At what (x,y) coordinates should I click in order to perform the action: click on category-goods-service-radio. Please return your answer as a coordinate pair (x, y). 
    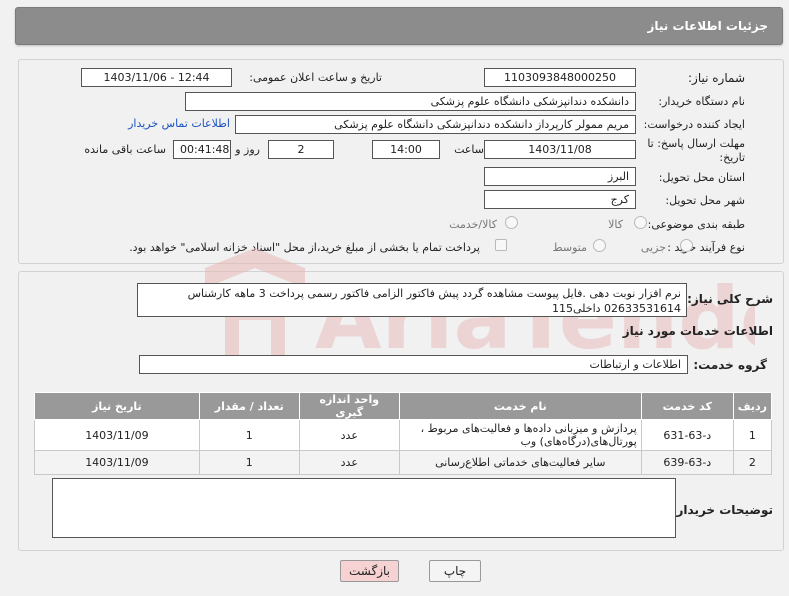
    Looking at the image, I should click on (511, 222).